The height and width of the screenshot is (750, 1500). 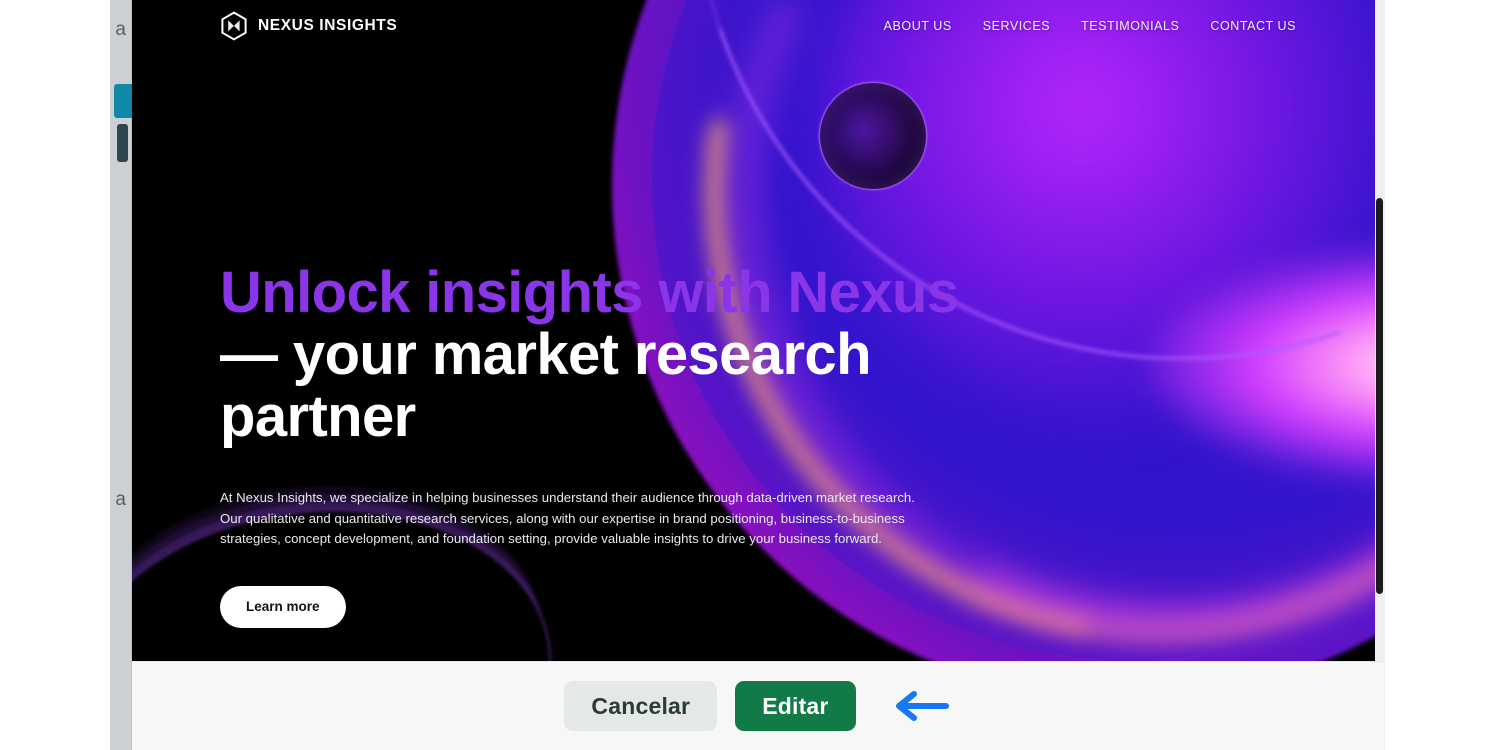 I want to click on background-glyph-bottom: a, so click(x=120, y=499).